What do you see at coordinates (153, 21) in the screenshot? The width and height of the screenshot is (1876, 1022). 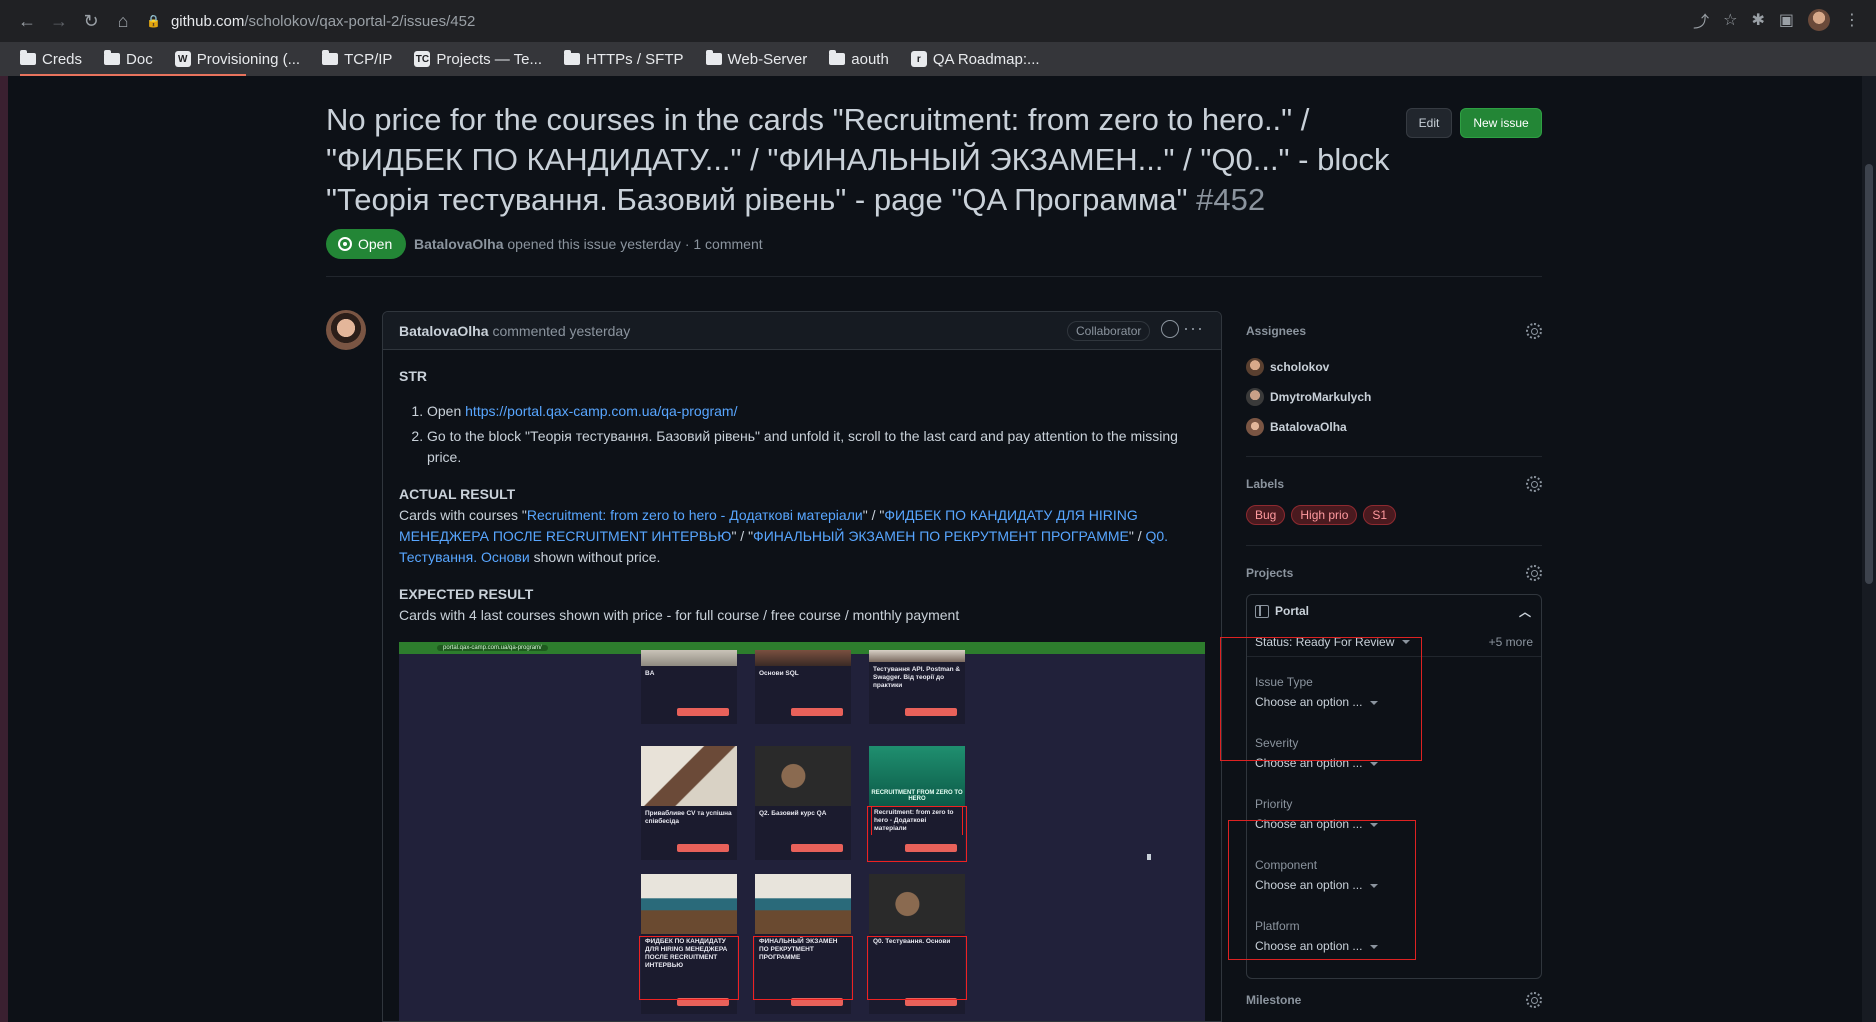 I see `lock-icon: 🔒` at bounding box center [153, 21].